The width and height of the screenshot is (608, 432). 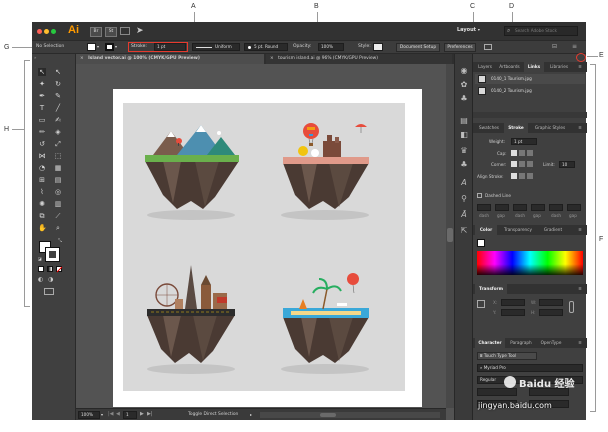 What do you see at coordinates (491, 289) in the screenshot?
I see `tab-transform: Transform` at bounding box center [491, 289].